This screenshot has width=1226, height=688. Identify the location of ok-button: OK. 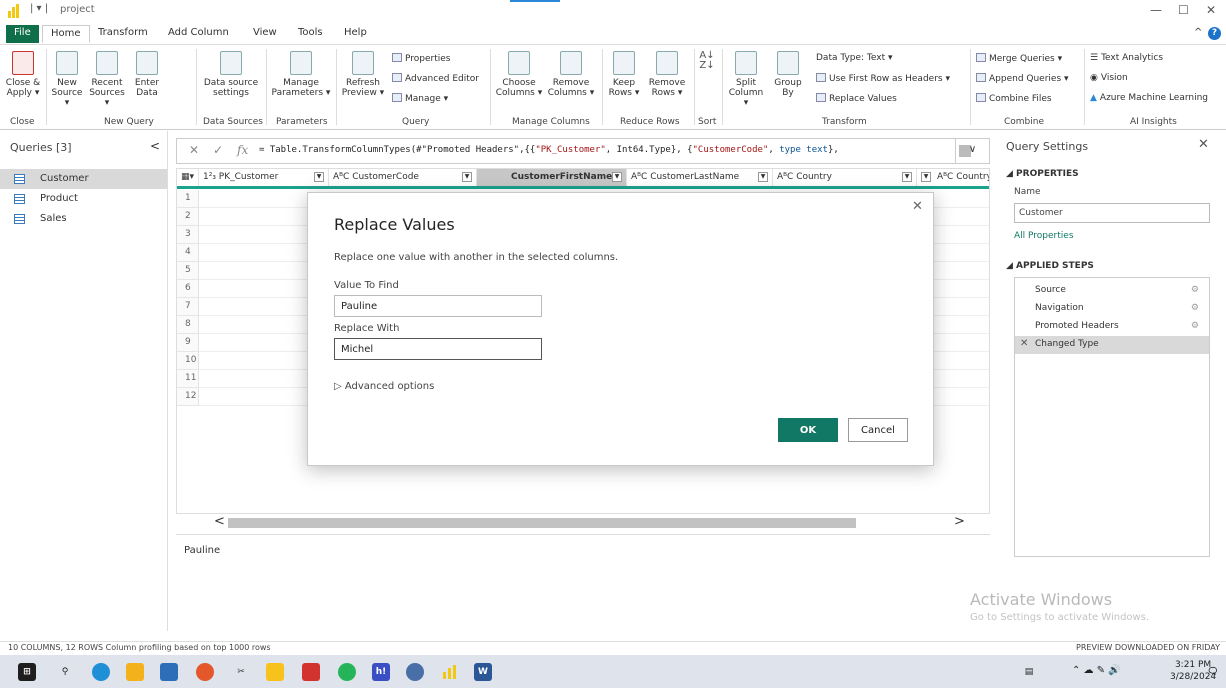
(808, 430).